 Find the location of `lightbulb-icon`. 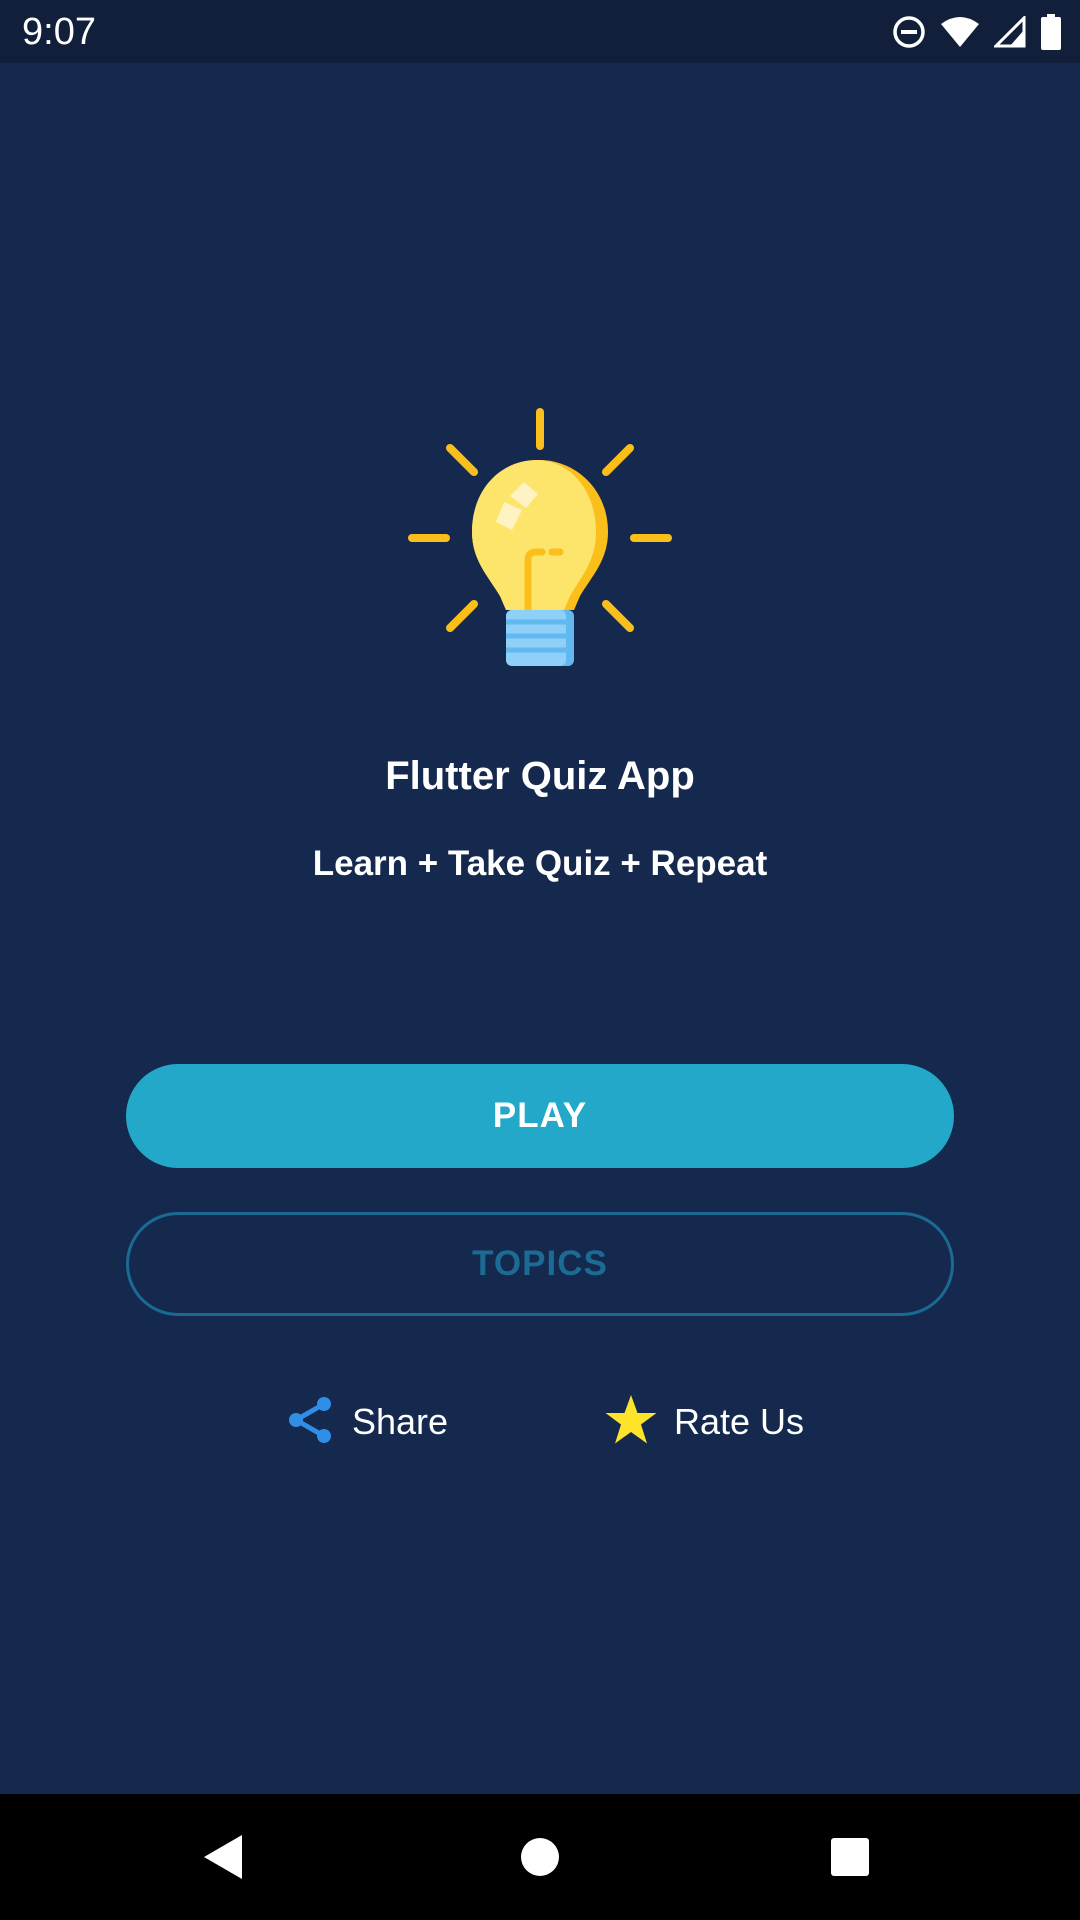

lightbulb-icon is located at coordinates (540, 540).